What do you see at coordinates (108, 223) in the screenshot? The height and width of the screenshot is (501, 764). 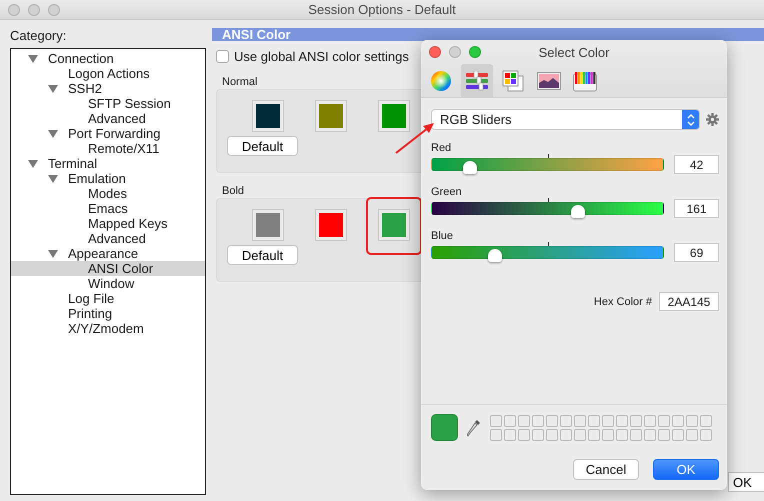 I see `tree-item: Mapped Keys` at bounding box center [108, 223].